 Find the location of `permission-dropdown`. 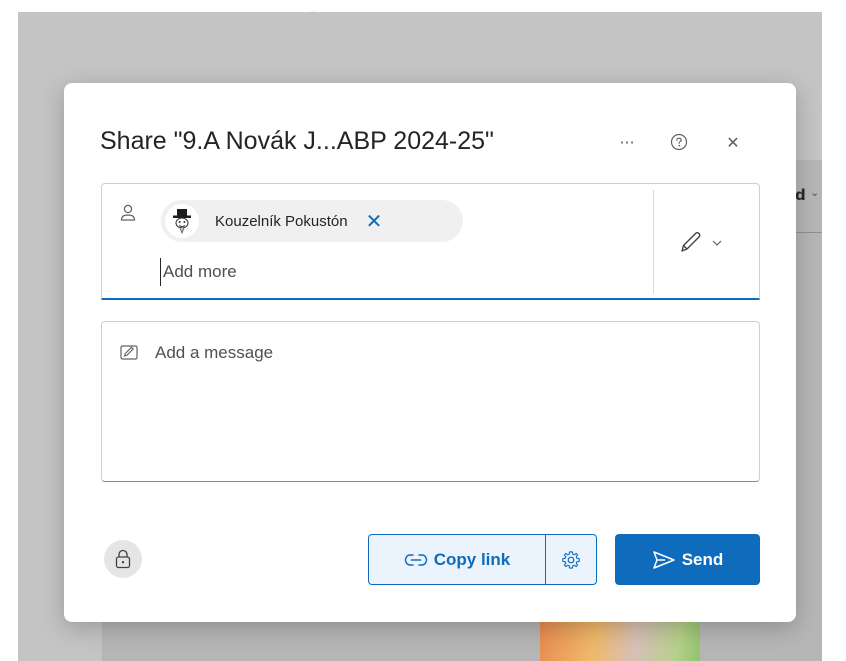

permission-dropdown is located at coordinates (706, 243).